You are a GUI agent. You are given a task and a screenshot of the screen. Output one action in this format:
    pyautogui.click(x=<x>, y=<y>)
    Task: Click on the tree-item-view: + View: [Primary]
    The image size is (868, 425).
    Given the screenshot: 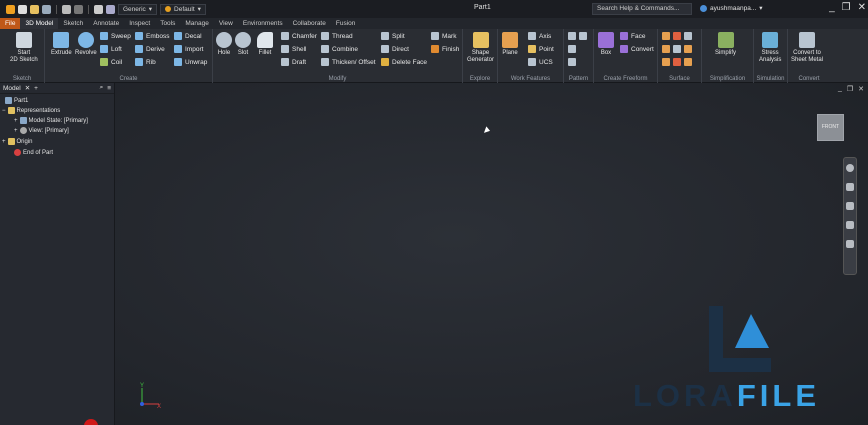 What is the action you would take?
    pyautogui.click(x=41, y=130)
    